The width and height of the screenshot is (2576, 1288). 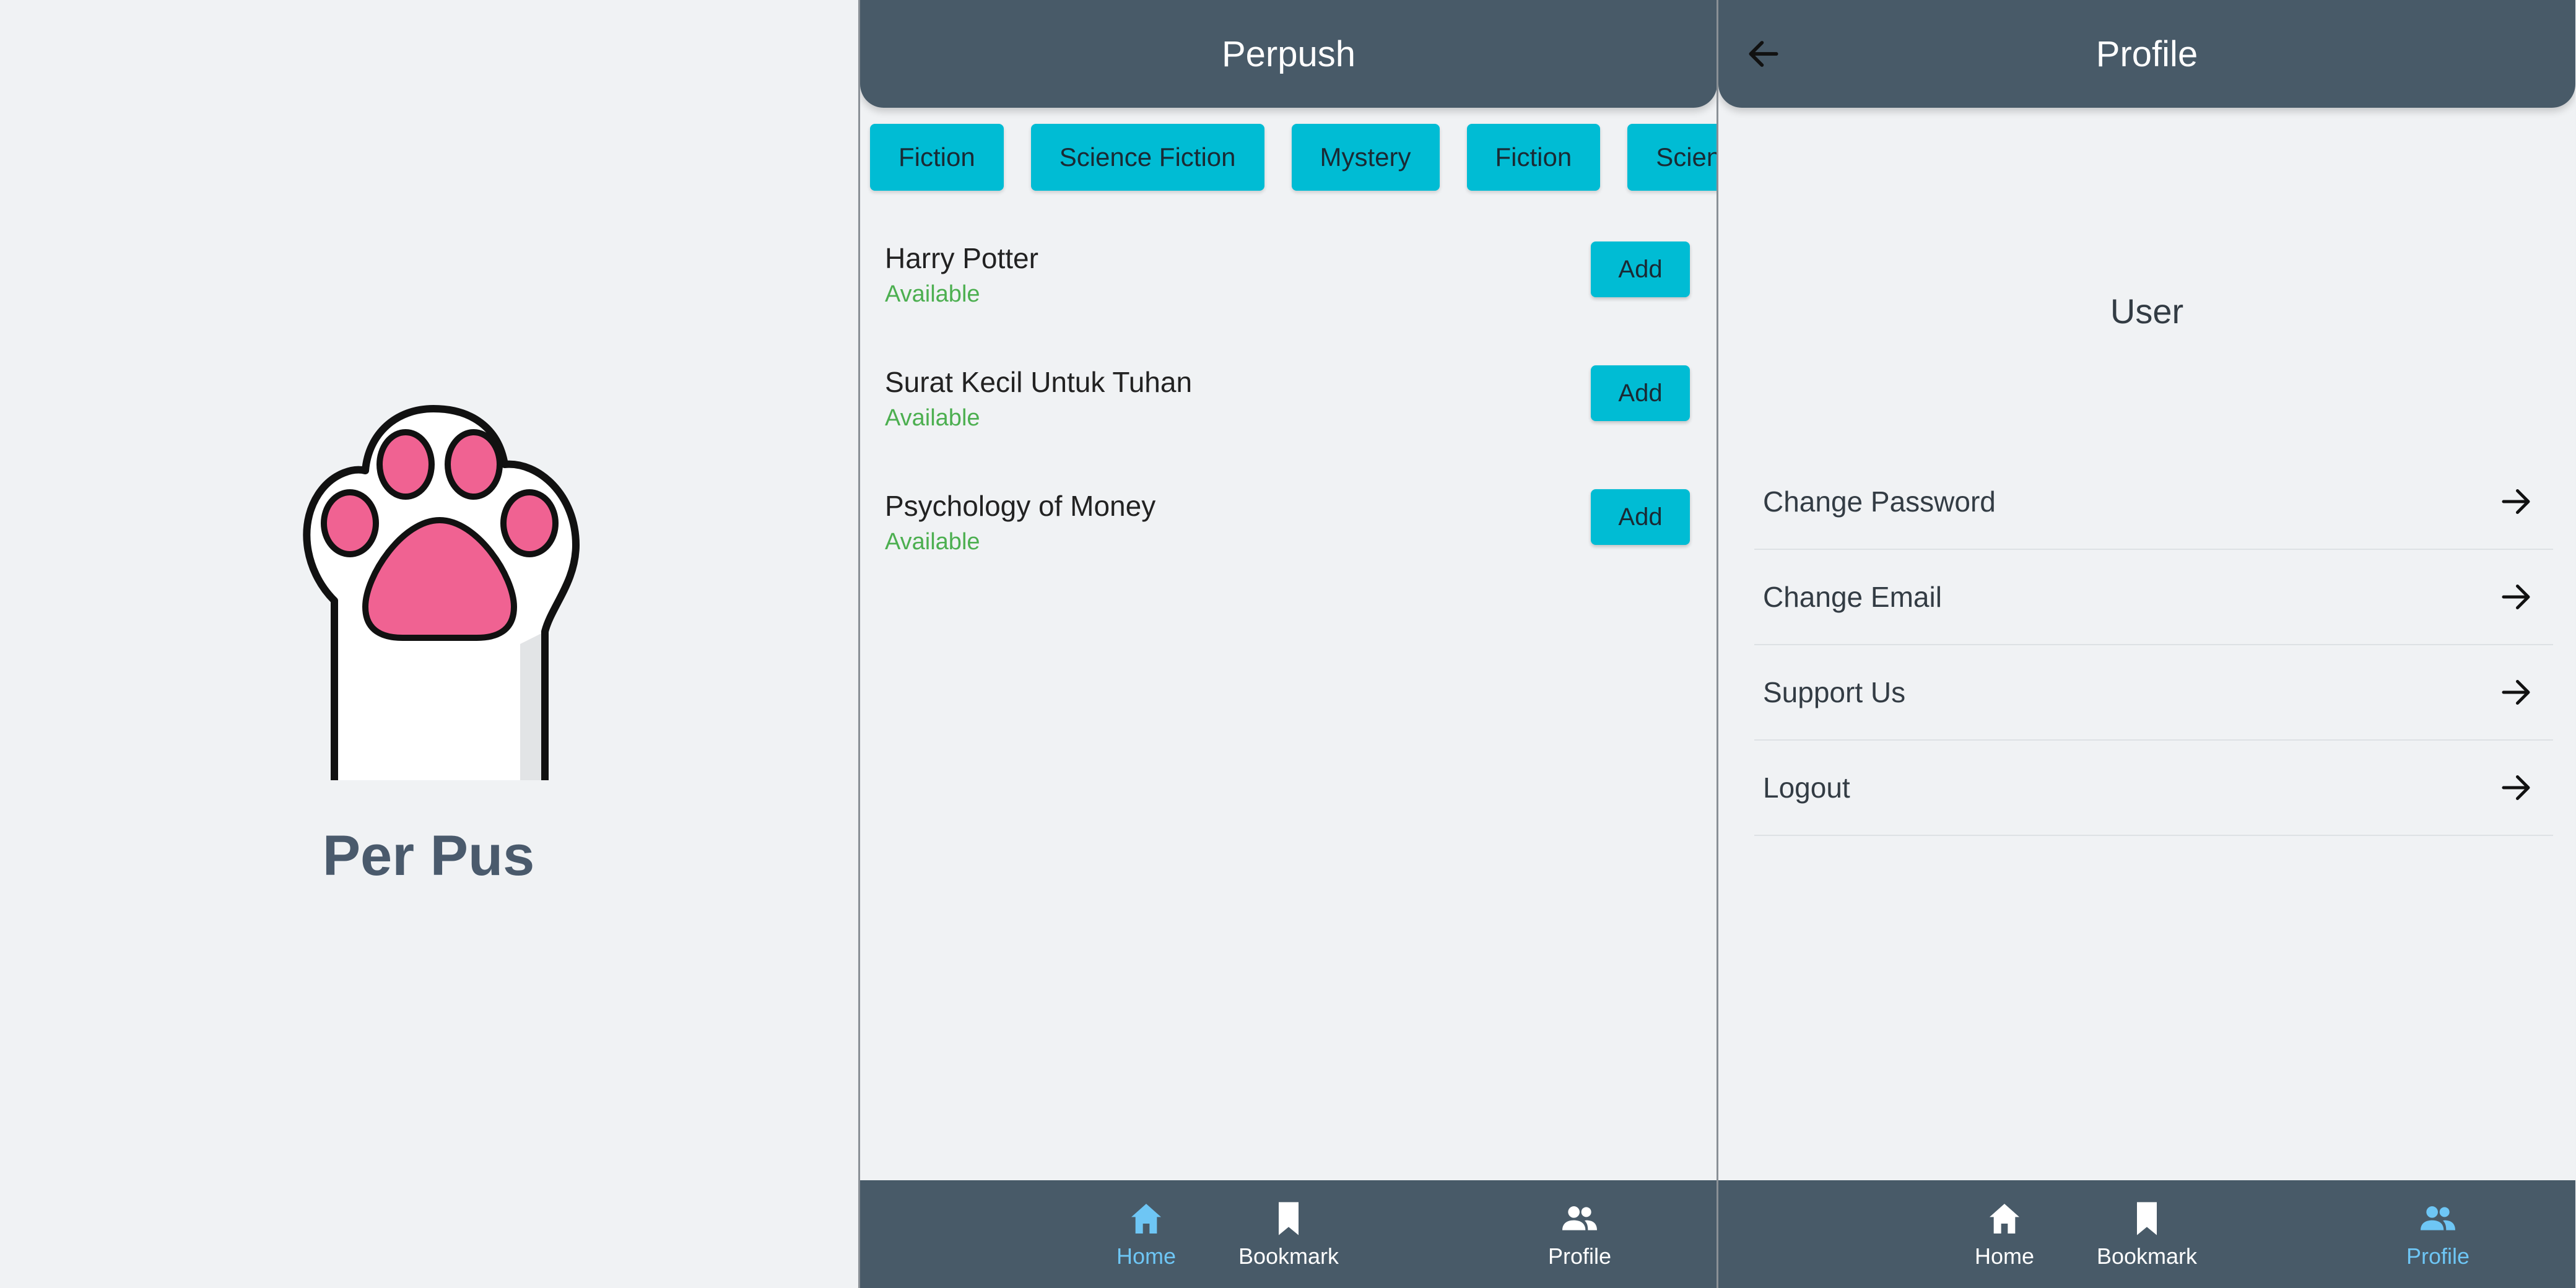 I want to click on menu-label: Logout, so click(x=1806, y=788).